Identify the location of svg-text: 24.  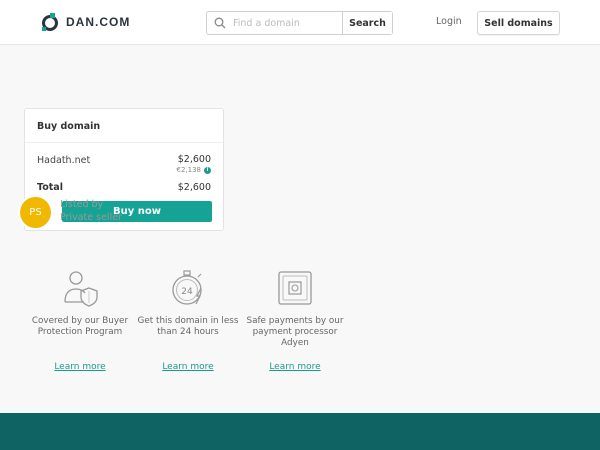
(187, 292).